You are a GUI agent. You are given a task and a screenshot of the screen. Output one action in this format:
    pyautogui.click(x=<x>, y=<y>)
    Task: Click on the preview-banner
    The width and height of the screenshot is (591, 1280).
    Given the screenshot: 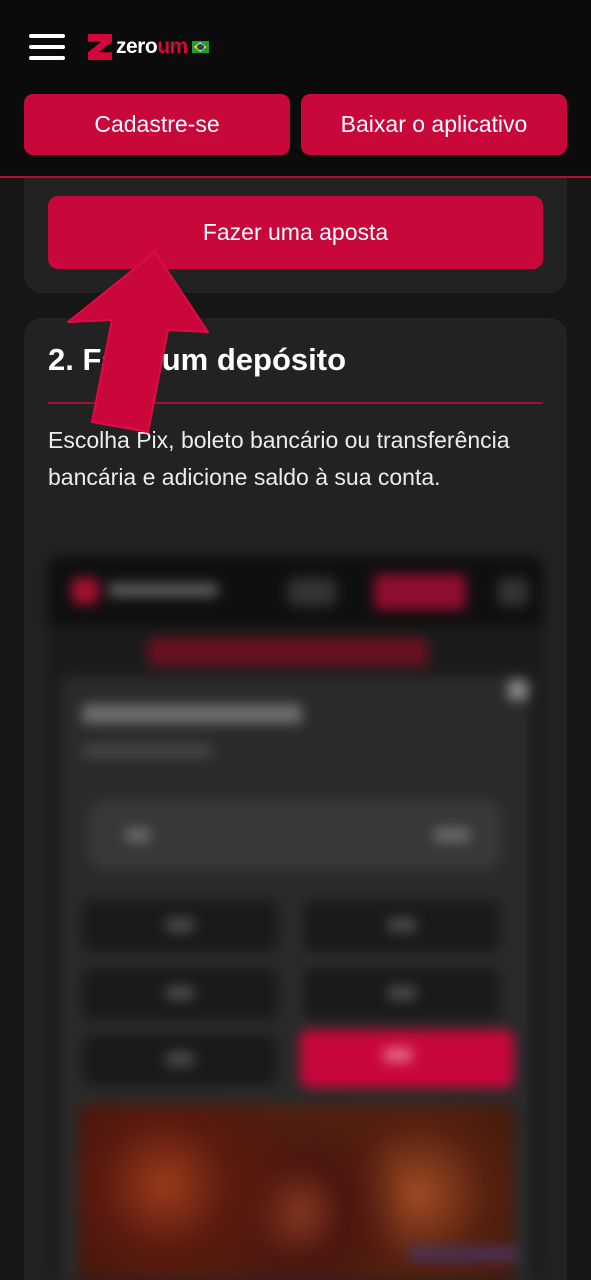 What is the action you would take?
    pyautogui.click(x=288, y=652)
    